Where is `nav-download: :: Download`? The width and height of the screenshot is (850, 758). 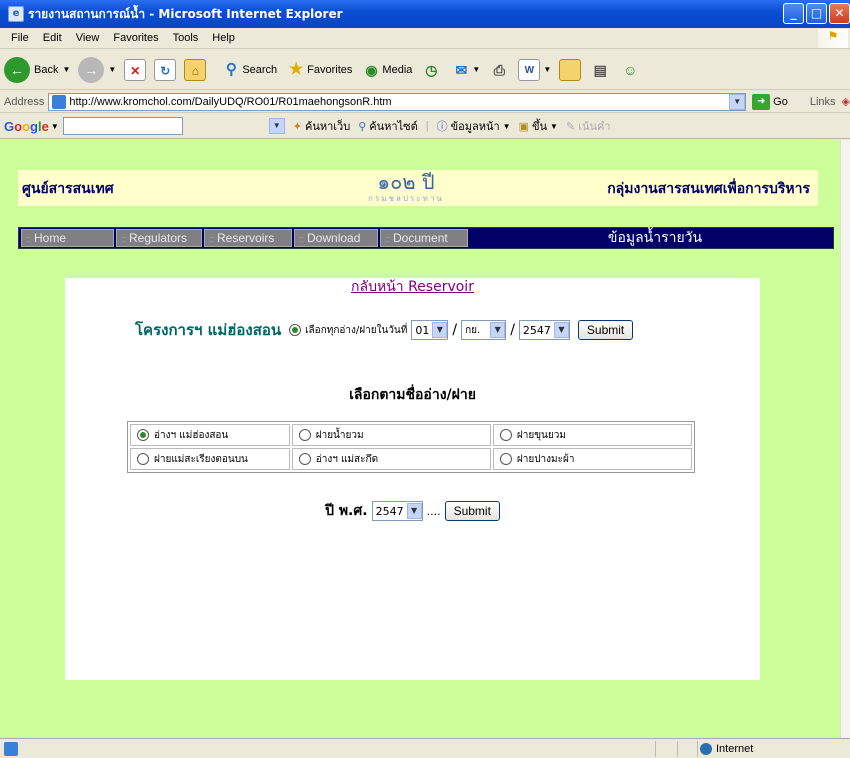
nav-download: :: Download is located at coordinates (336, 238).